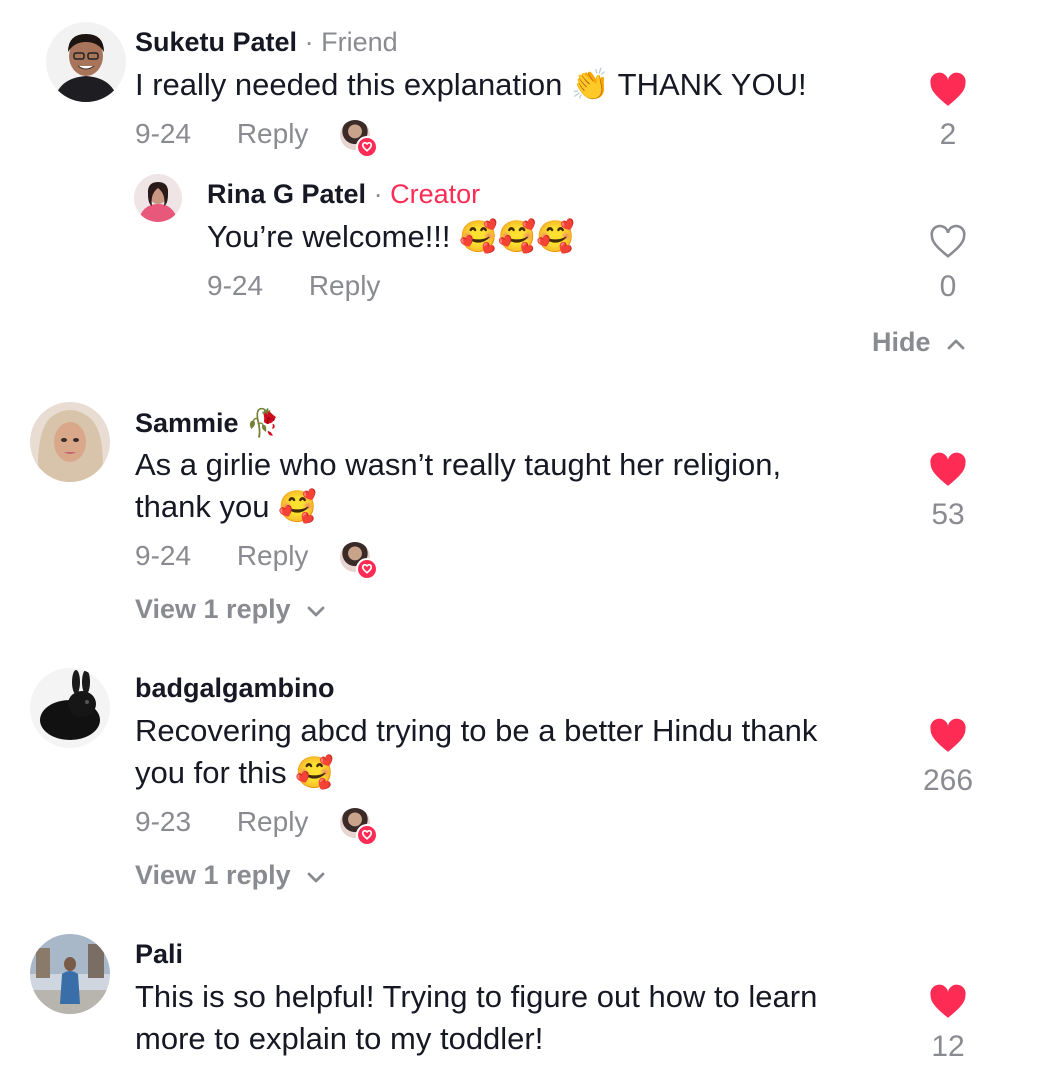  Describe the element at coordinates (163, 821) in the screenshot. I see `comment-date: 9-23` at that location.